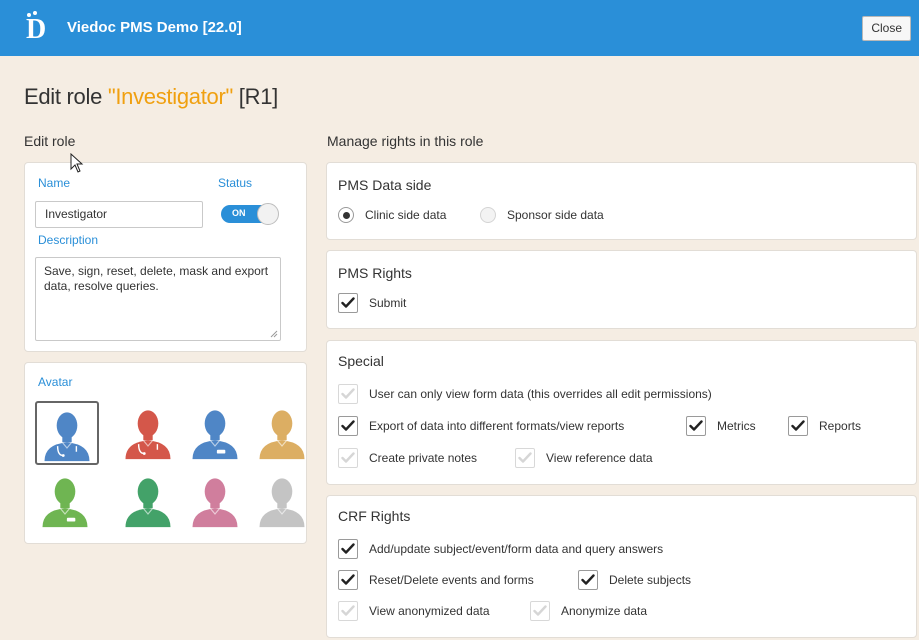  What do you see at coordinates (451, 580) in the screenshot?
I see `checkbox-label: Reset/Delete events and forms` at bounding box center [451, 580].